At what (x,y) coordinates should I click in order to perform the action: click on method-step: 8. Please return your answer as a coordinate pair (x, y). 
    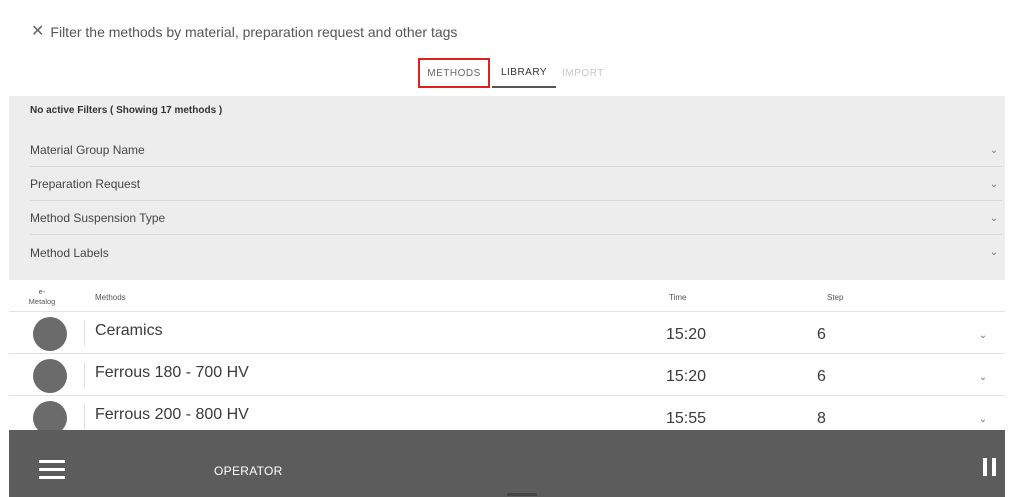
    Looking at the image, I should click on (821, 418).